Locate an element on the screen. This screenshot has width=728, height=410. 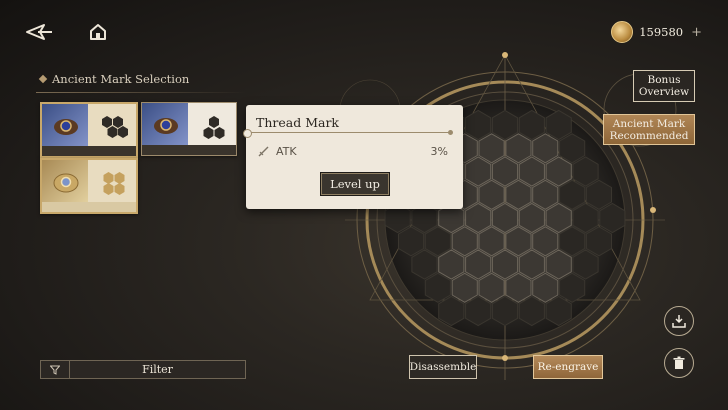
delete-button is located at coordinates (679, 363).